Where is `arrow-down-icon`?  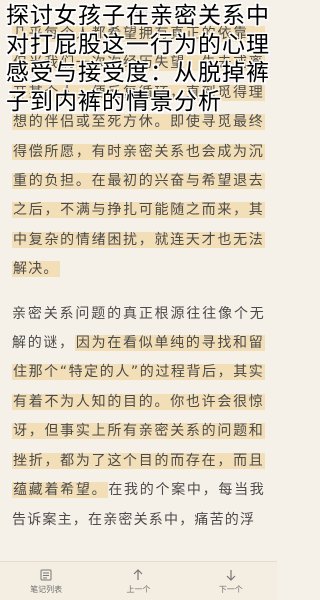 arrow-down-icon is located at coordinates (231, 575).